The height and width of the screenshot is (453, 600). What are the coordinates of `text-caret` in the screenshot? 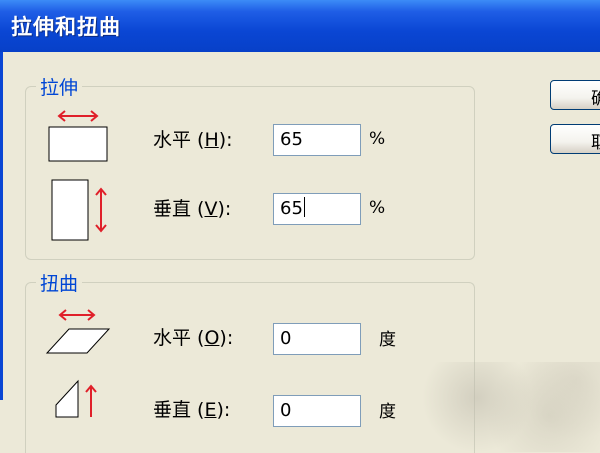 It's located at (304, 207).